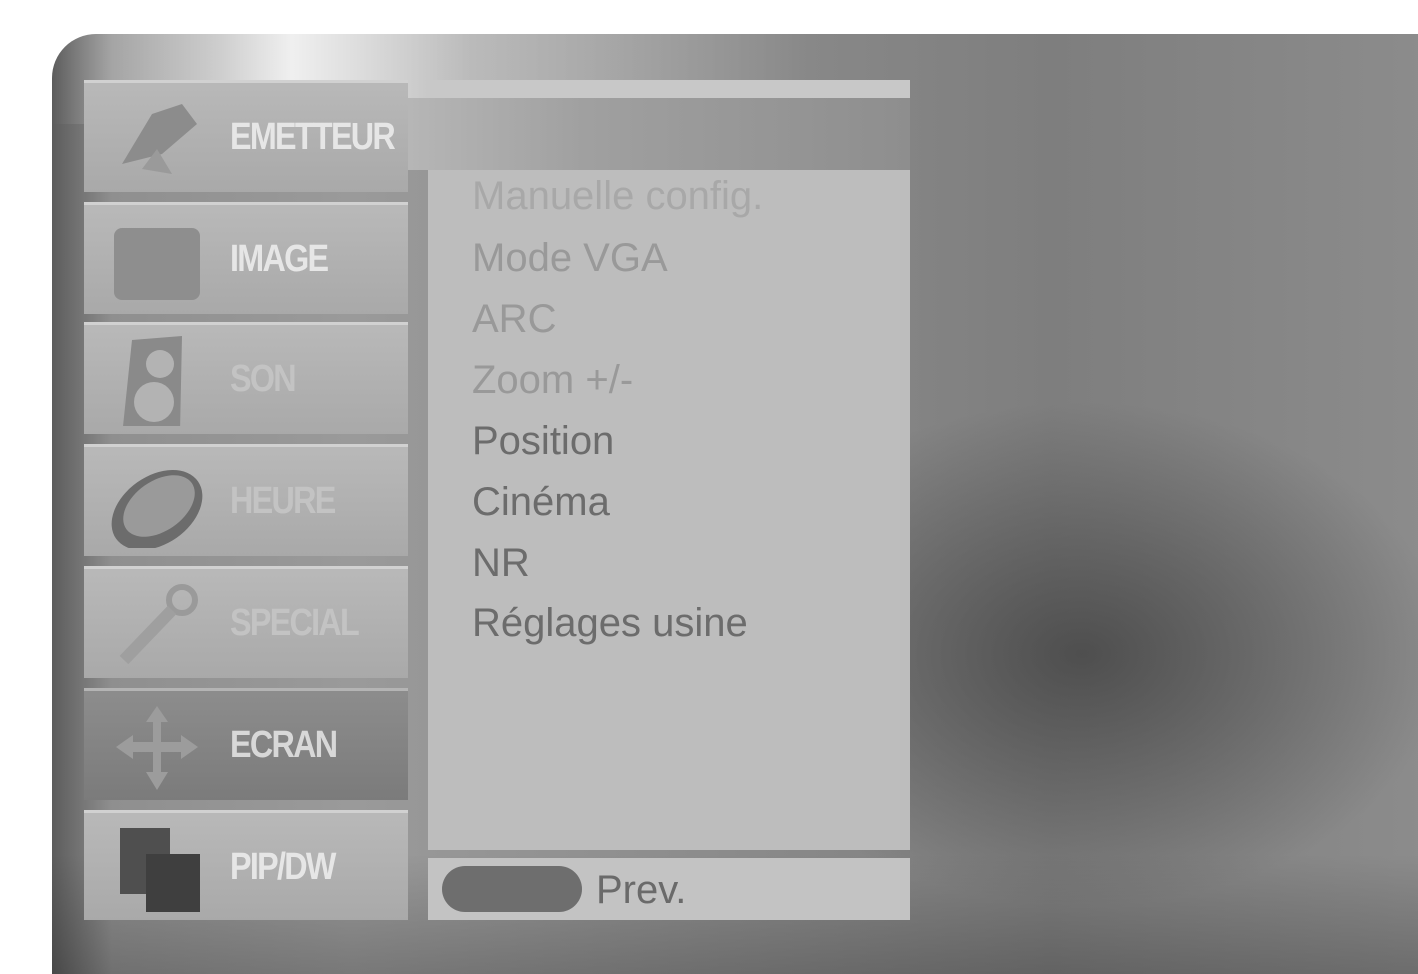 The width and height of the screenshot is (1418, 974). I want to click on menu-item-ecran: ECRAN, so click(246, 744).